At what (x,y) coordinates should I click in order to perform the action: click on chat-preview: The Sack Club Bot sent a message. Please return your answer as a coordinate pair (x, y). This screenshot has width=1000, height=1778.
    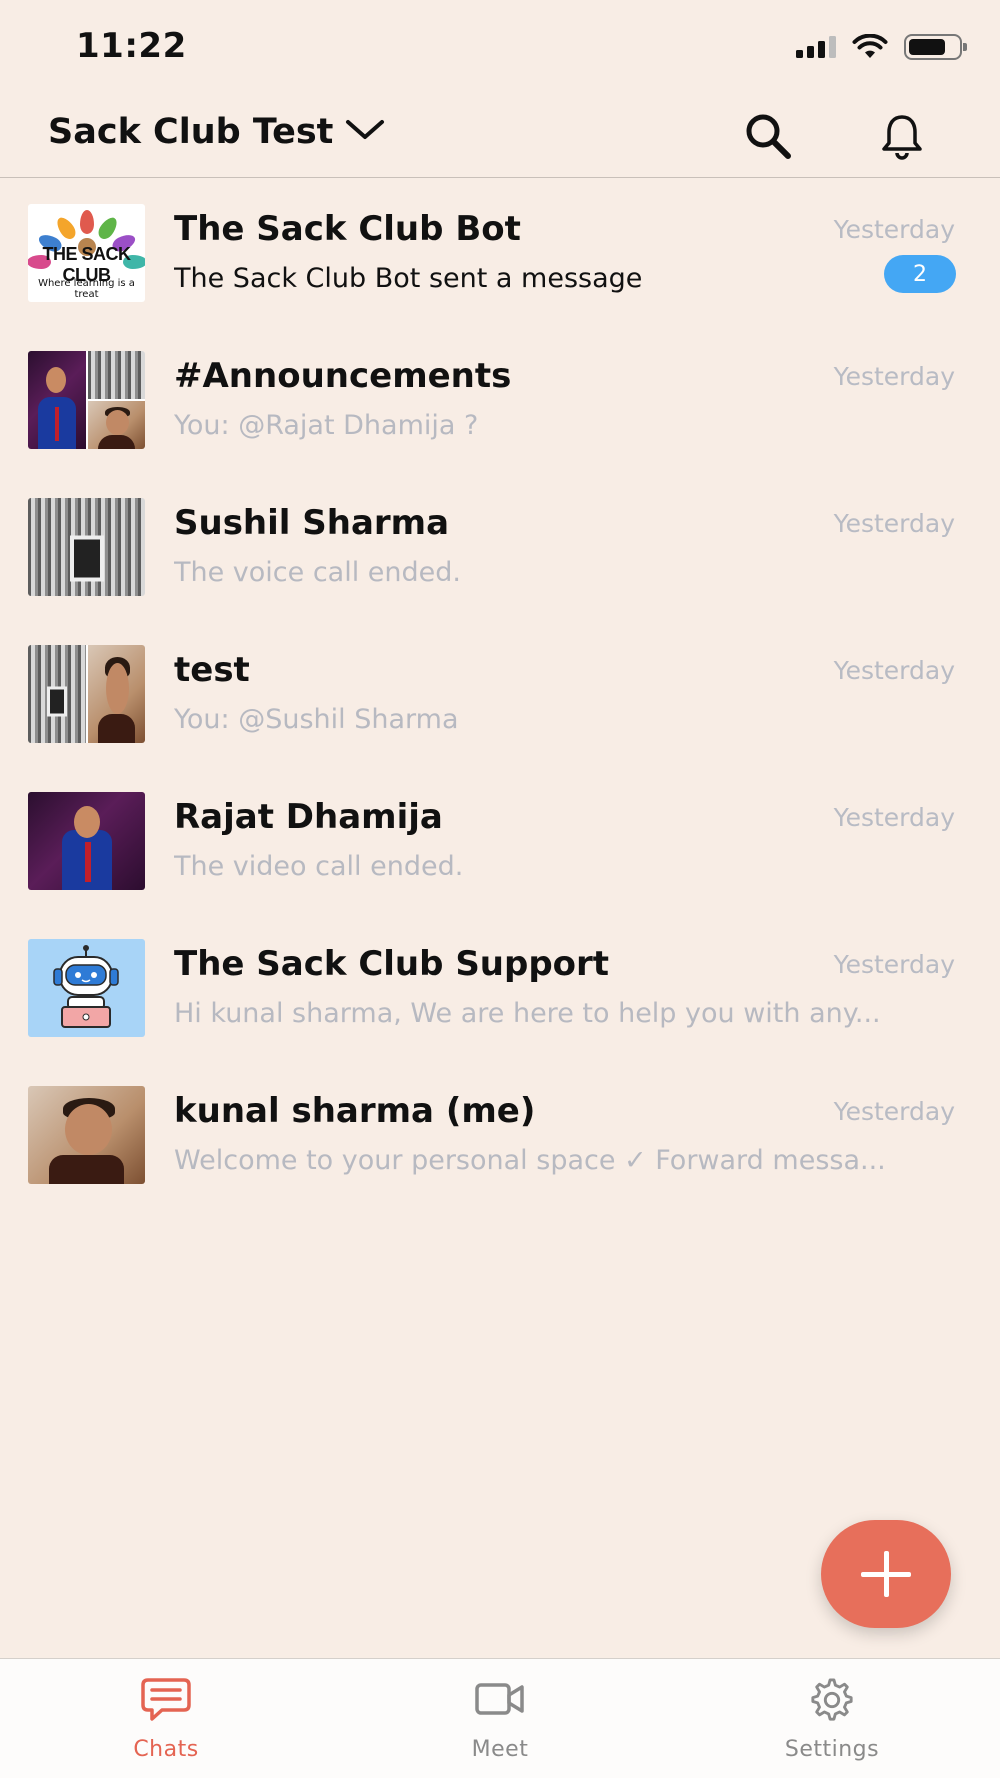
    Looking at the image, I should click on (408, 278).